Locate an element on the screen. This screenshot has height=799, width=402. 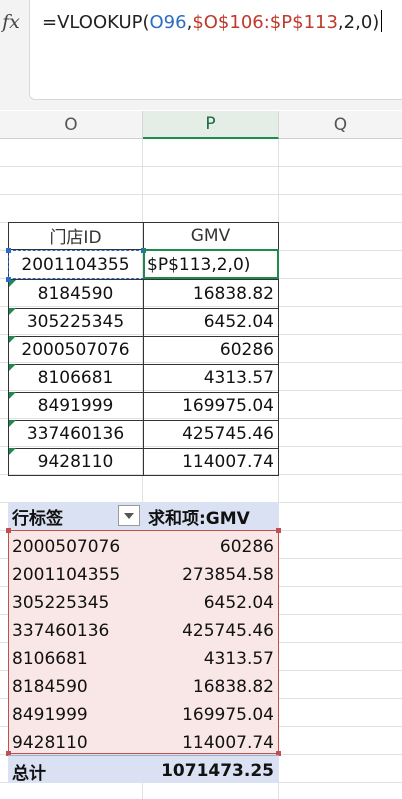
pivot-row-3-label: 305225345 is located at coordinates (60, 603).